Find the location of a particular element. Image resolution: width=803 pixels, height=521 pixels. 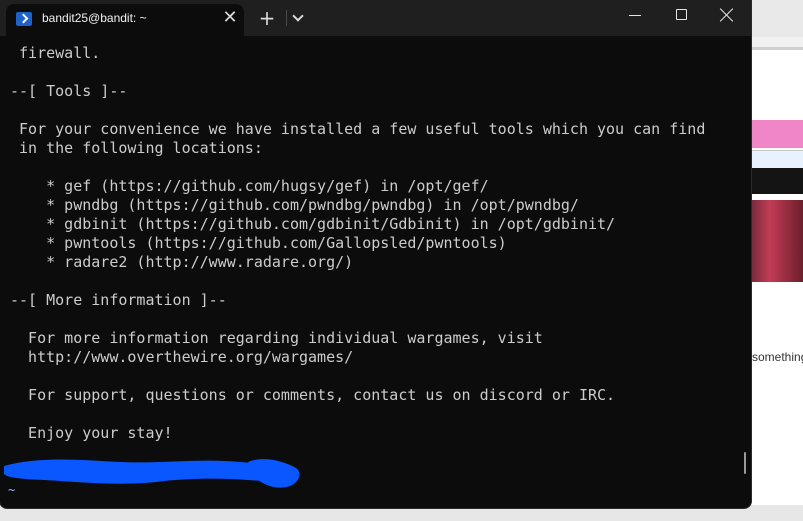

close-tab-button: ✕ is located at coordinates (230, 18).